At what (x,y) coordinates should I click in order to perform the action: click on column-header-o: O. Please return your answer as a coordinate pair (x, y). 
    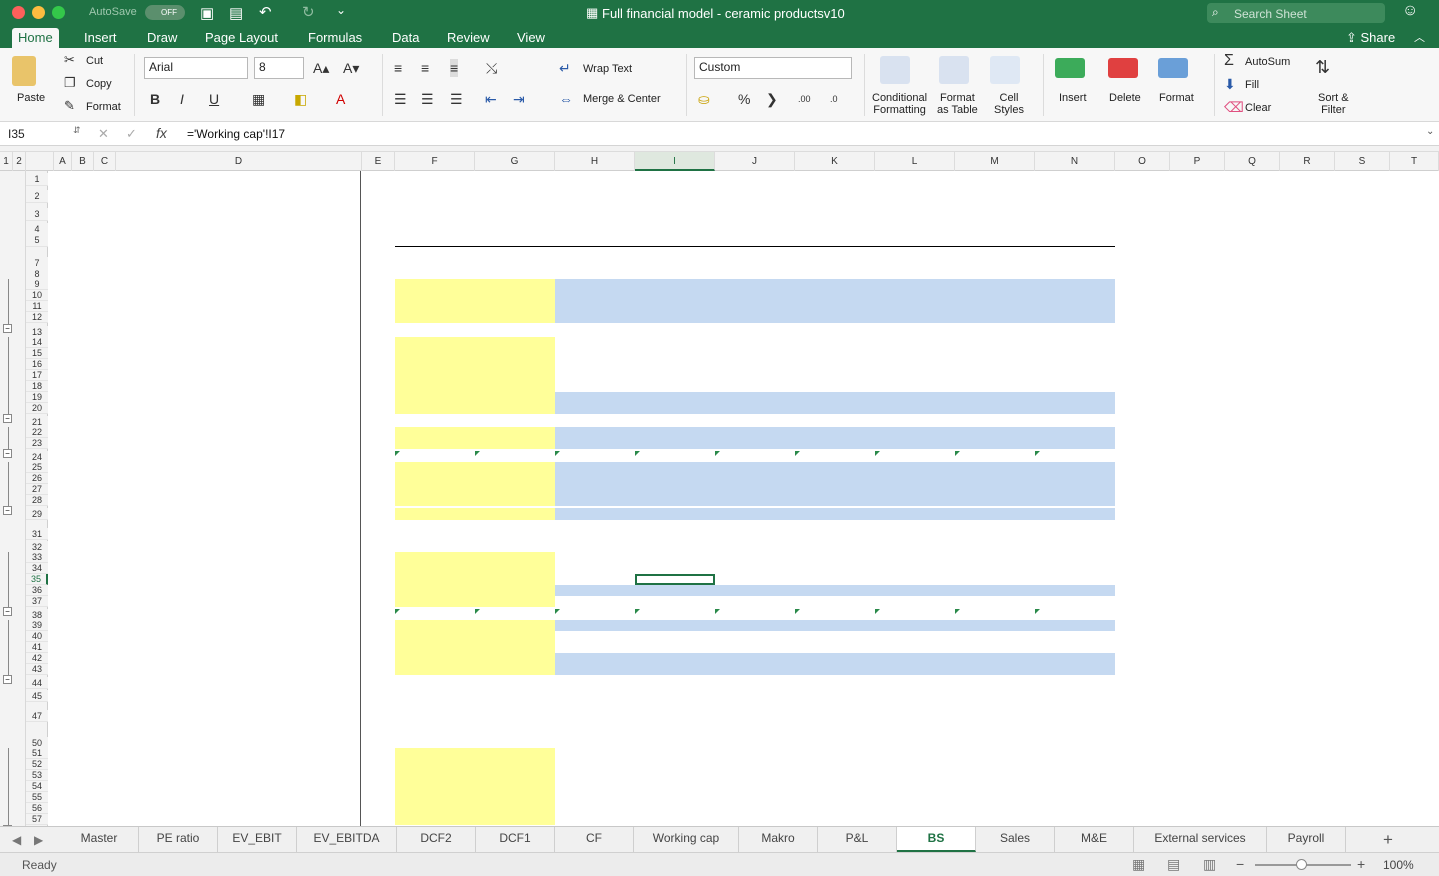
    Looking at the image, I should click on (1142, 161).